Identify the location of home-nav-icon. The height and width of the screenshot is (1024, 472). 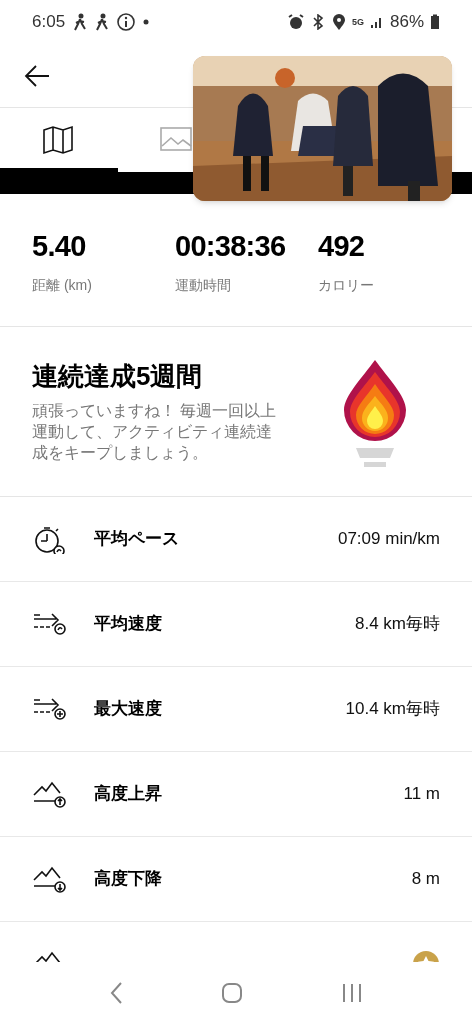
(232, 993).